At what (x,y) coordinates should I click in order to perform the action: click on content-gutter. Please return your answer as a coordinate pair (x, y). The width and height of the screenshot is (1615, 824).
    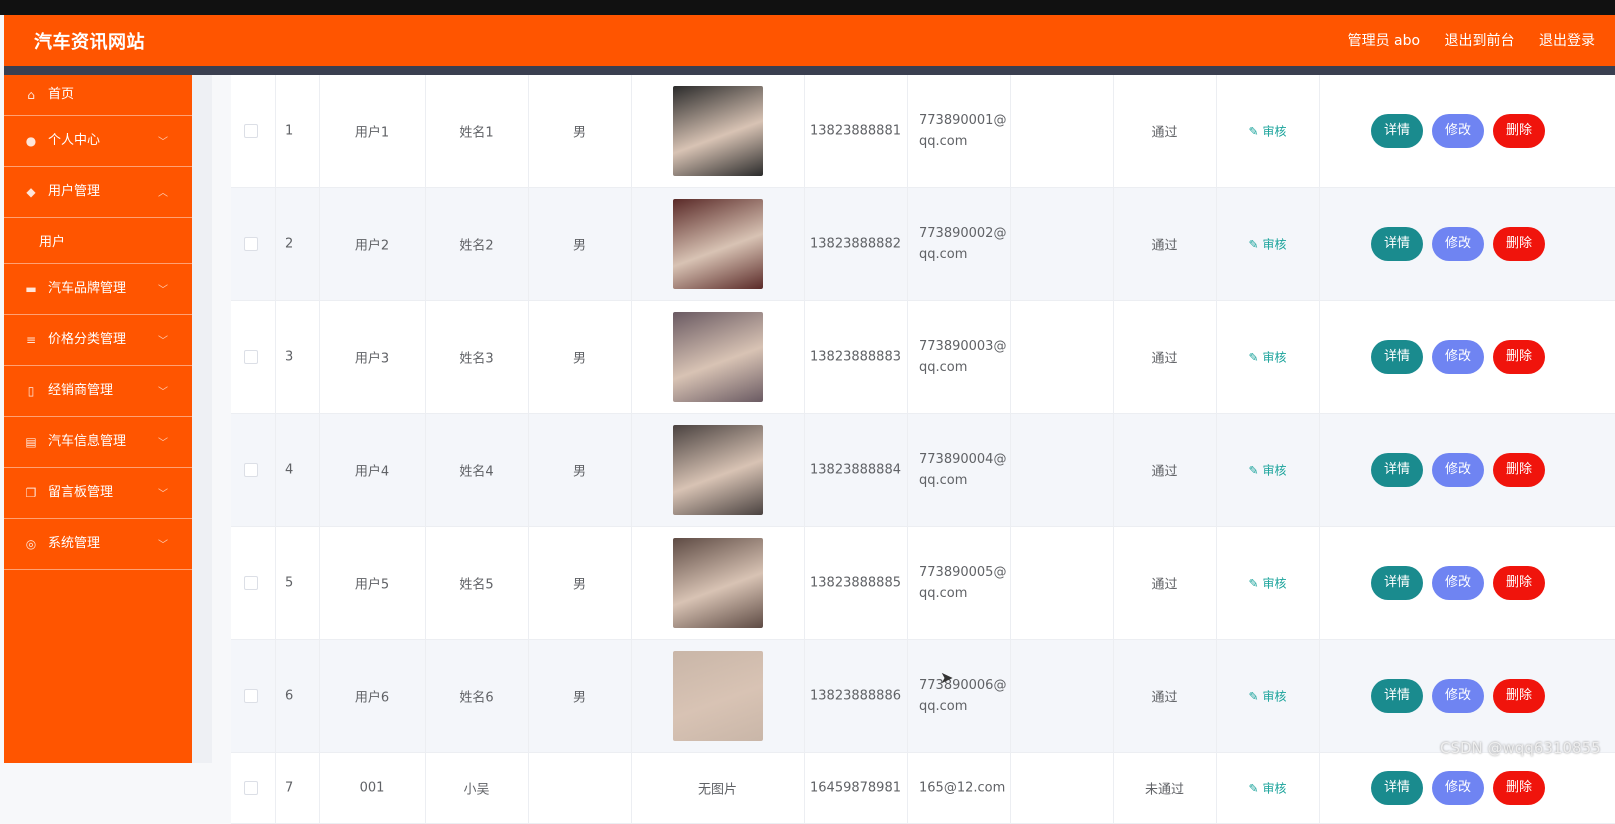
    Looking at the image, I should click on (202, 419).